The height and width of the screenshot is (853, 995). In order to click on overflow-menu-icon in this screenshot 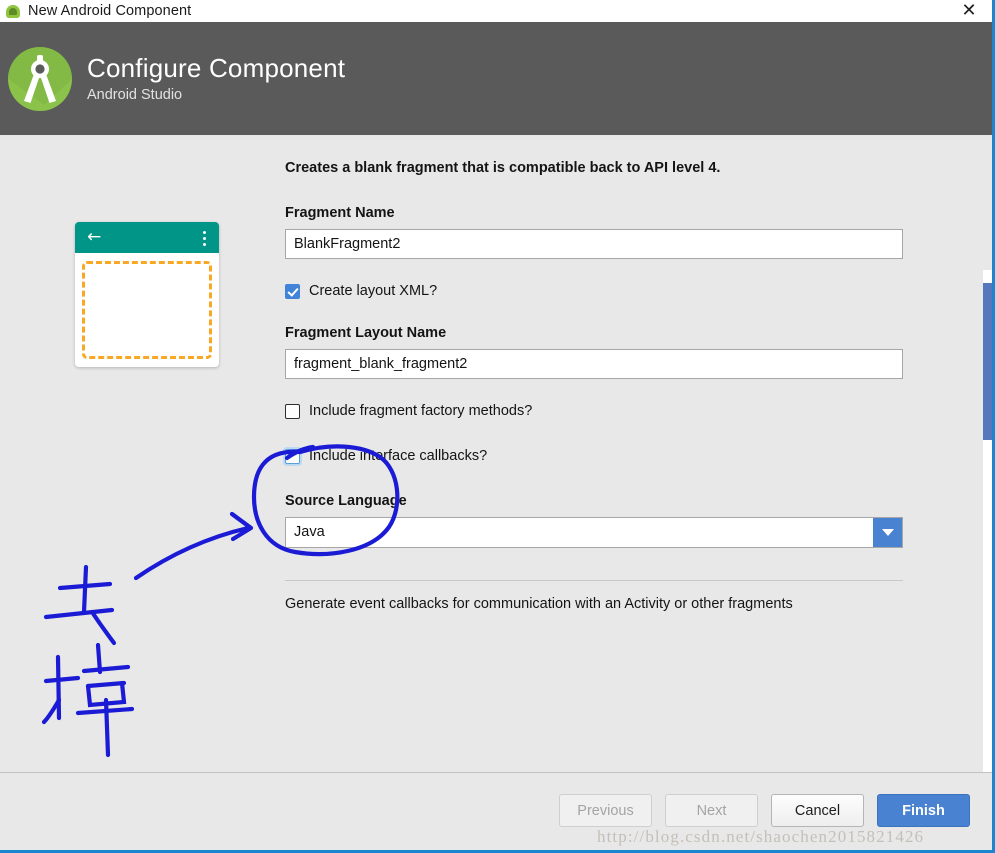, I will do `click(204, 238)`.